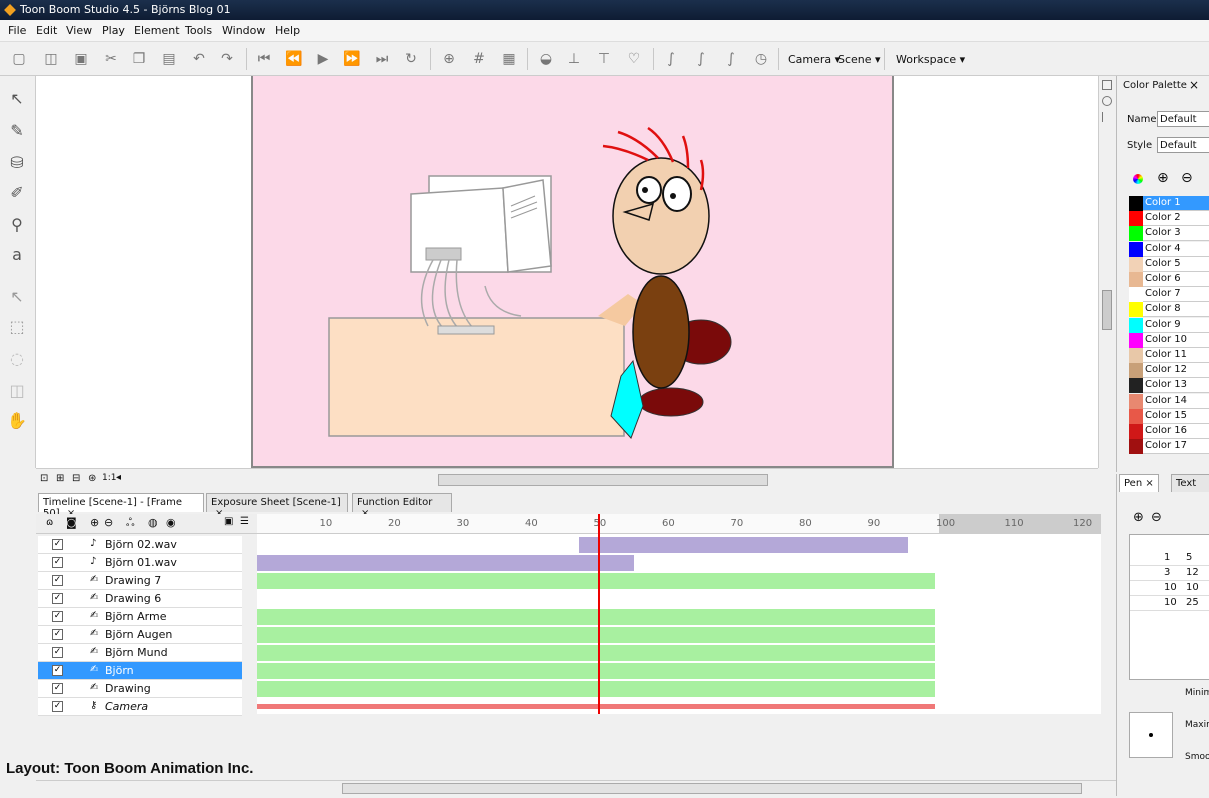 This screenshot has width=1209, height=798. What do you see at coordinates (76, 478) in the screenshot?
I see `zoom-out-icon: ⊟` at bounding box center [76, 478].